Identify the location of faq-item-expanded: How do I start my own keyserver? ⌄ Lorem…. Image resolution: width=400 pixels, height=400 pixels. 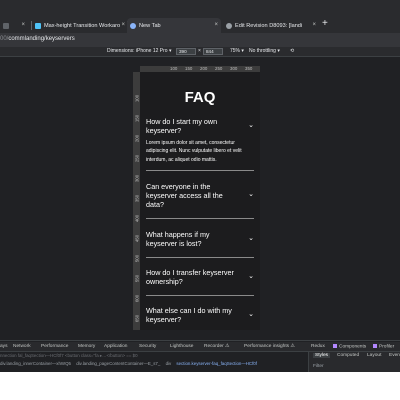
(200, 144).